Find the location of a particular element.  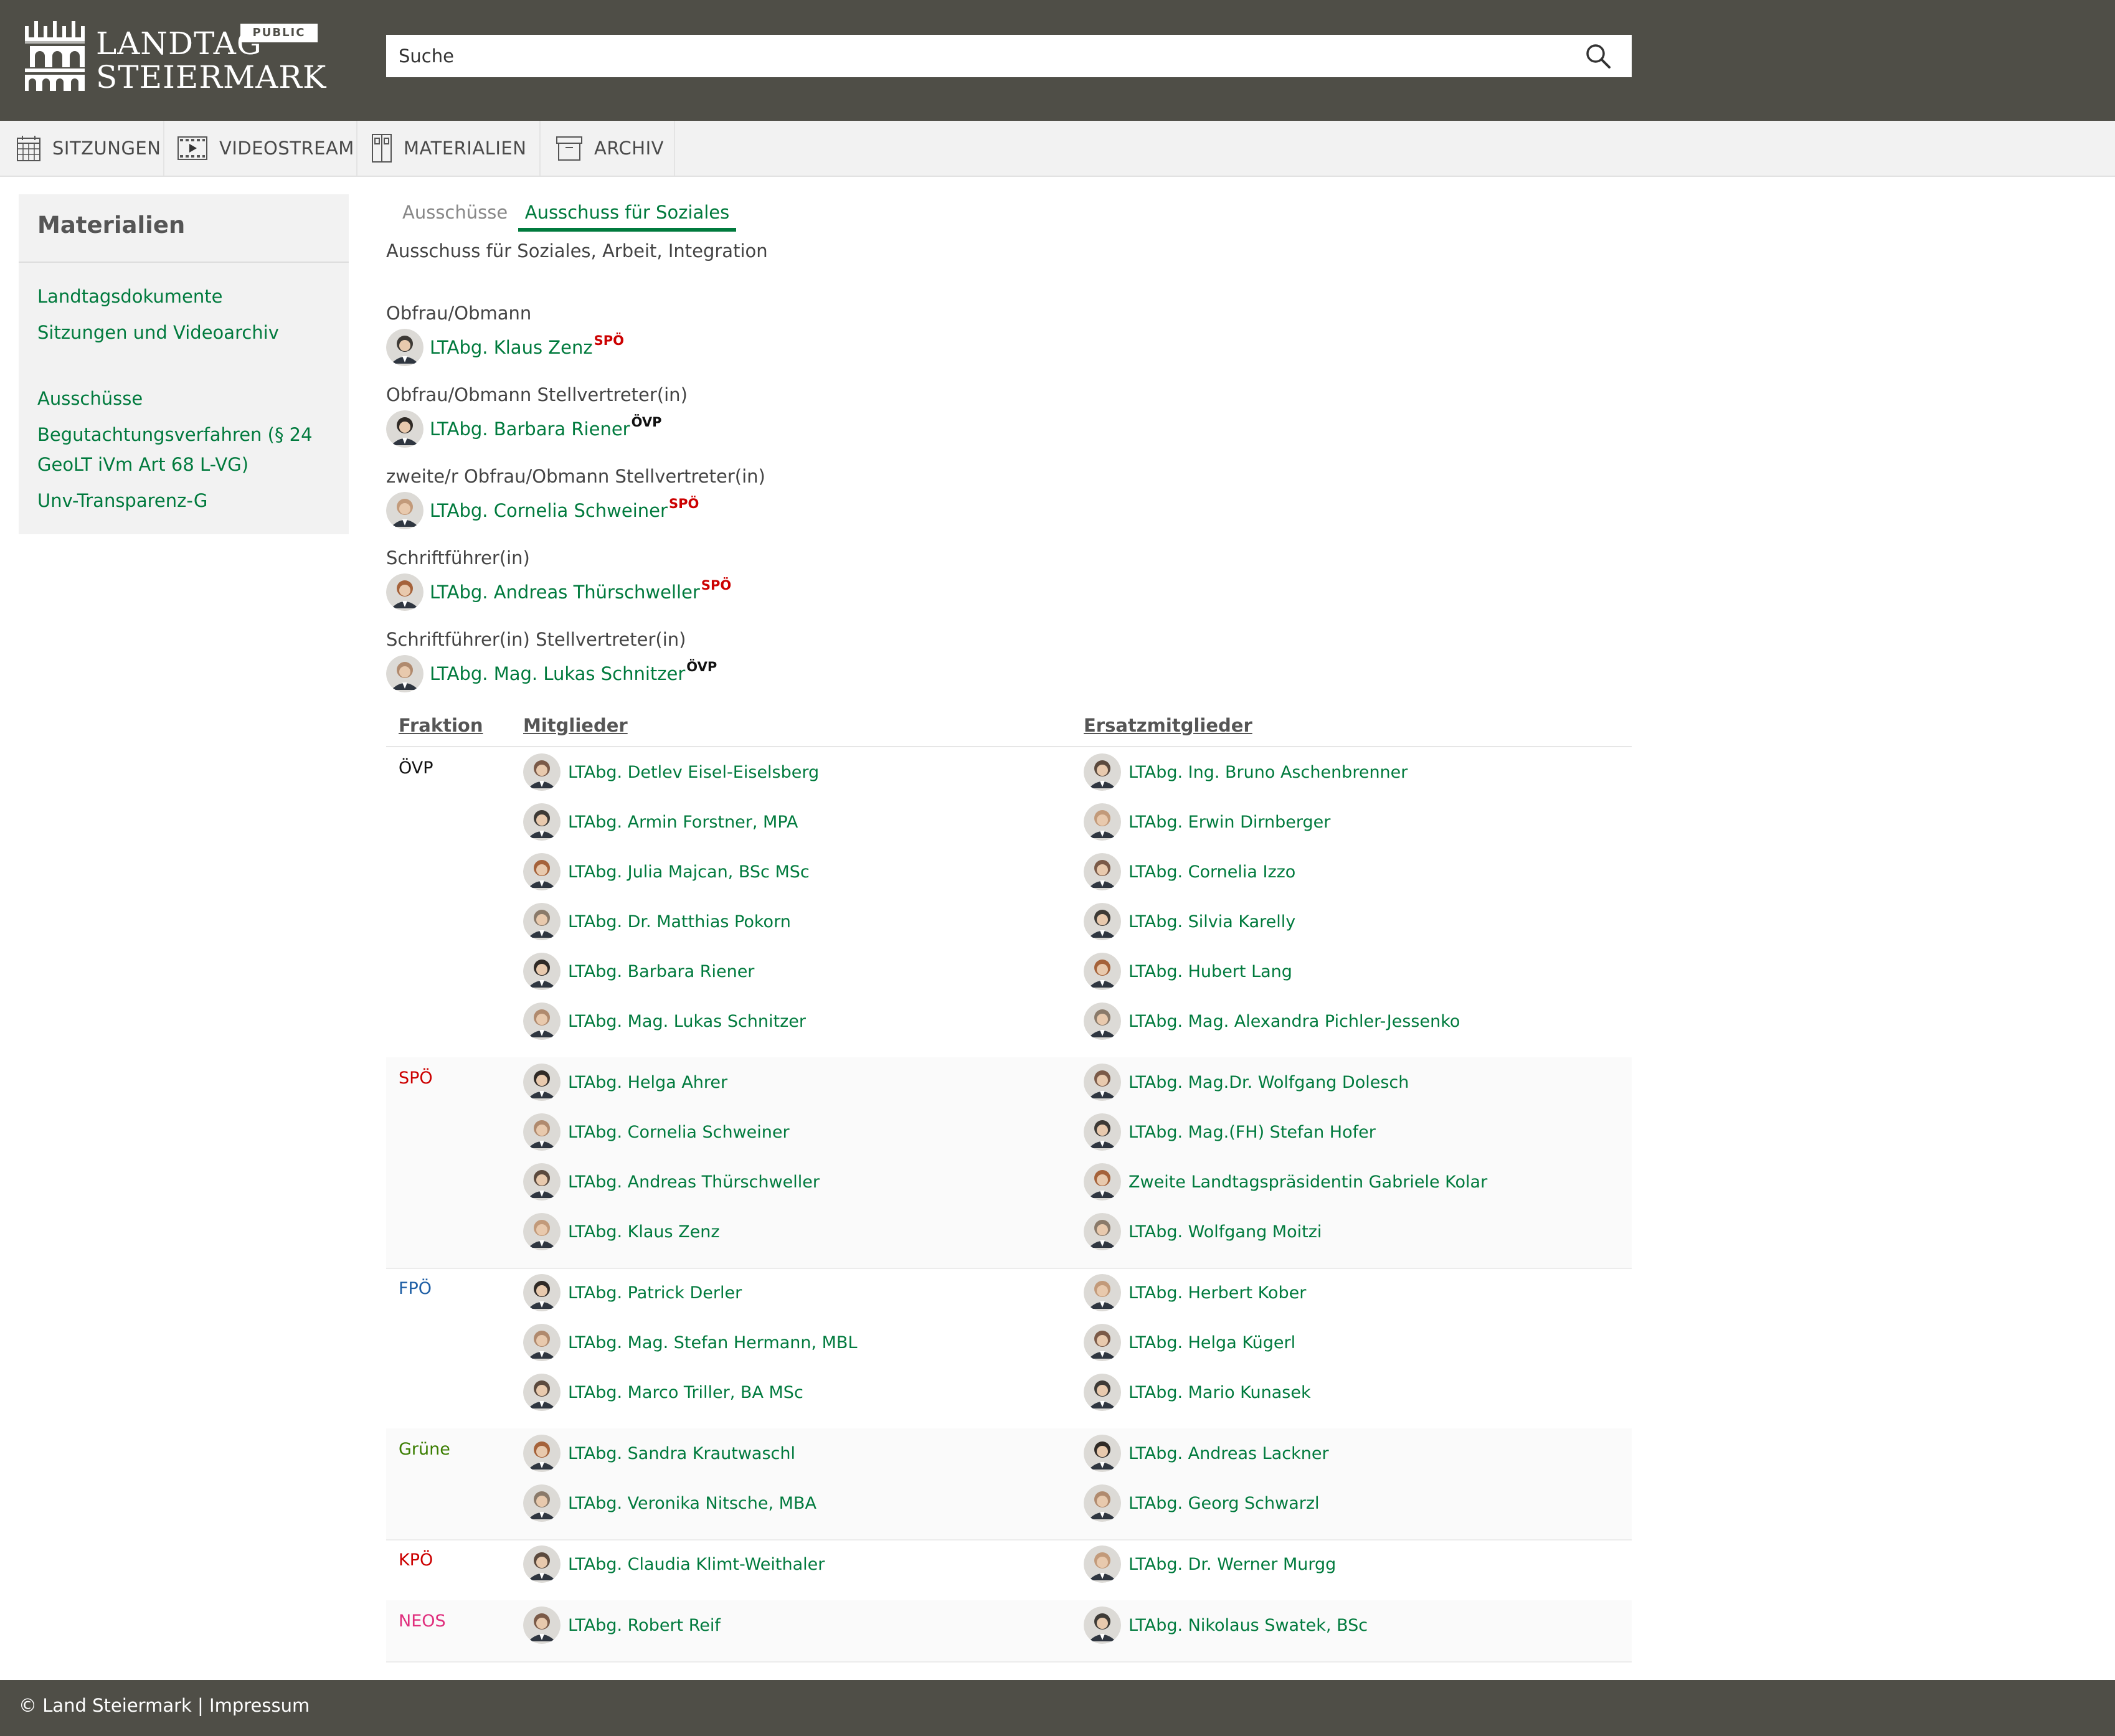

member-name-link: LTAbg. Nikolaus Swatek, BSc is located at coordinates (1248, 1625).